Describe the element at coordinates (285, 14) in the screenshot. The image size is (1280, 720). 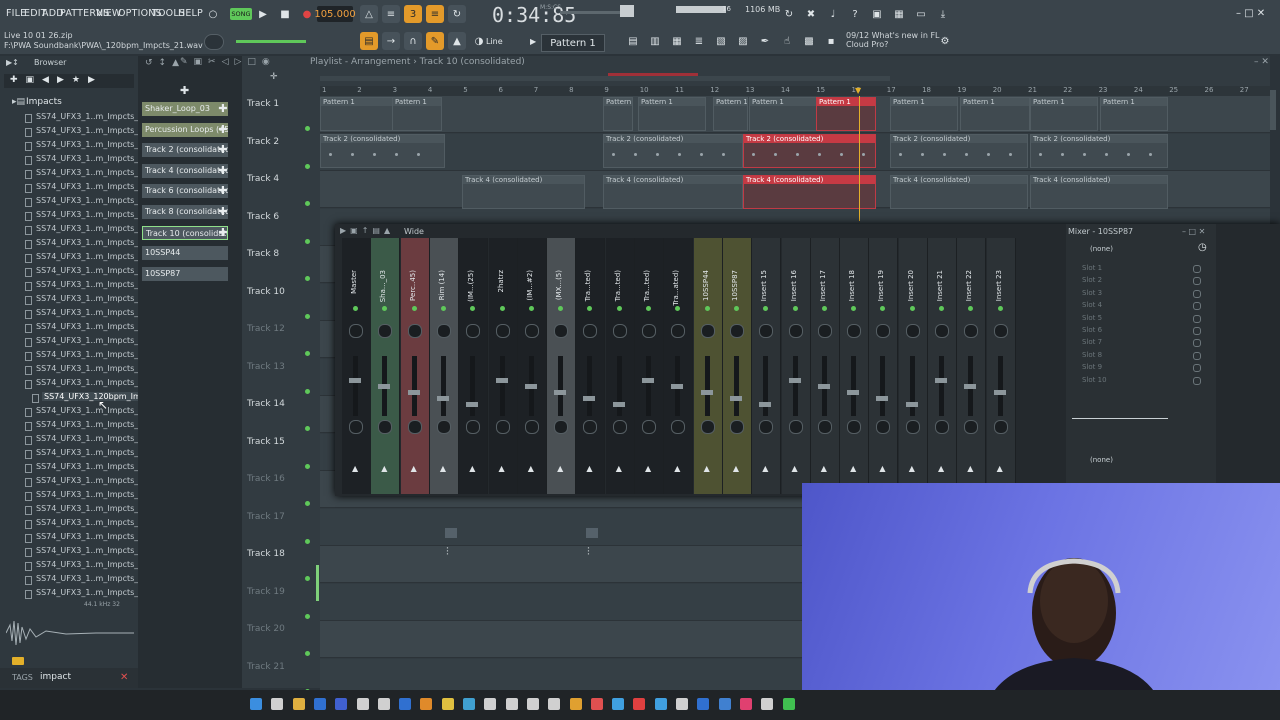
I see `stop-icon: ■` at that location.